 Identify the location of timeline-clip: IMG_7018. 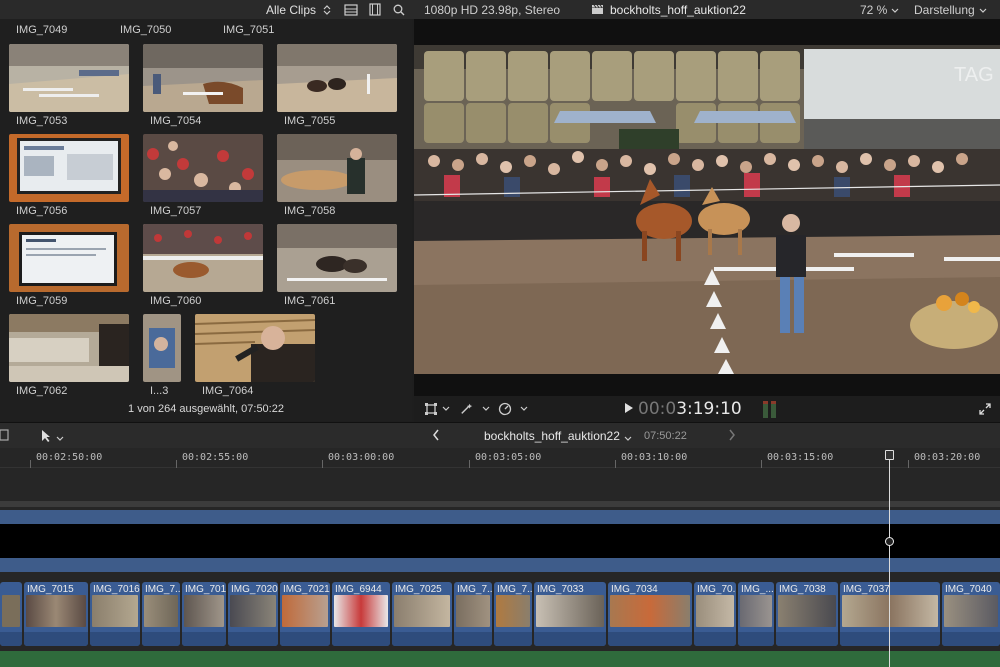
(204, 614).